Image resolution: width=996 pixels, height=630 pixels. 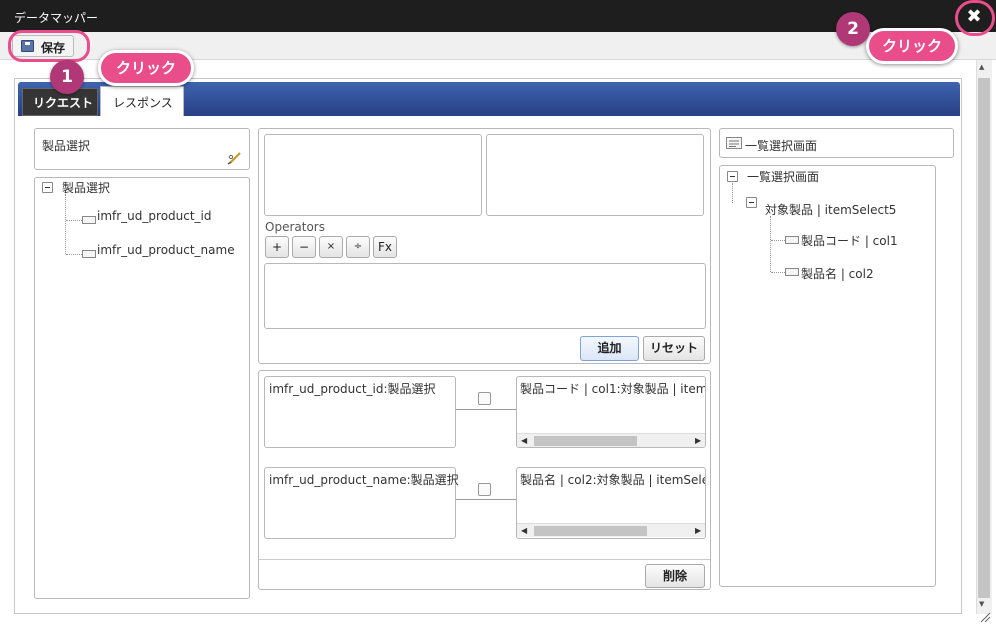 I want to click on tree-item: imfr_ud_product_id, so click(x=154, y=216).